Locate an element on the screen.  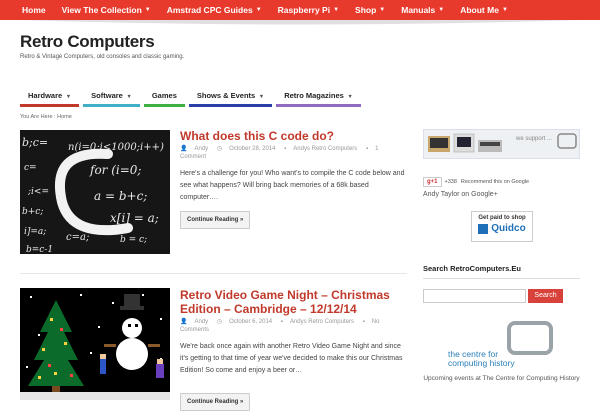
nav-label: Hardware is located at coordinates (45, 95).